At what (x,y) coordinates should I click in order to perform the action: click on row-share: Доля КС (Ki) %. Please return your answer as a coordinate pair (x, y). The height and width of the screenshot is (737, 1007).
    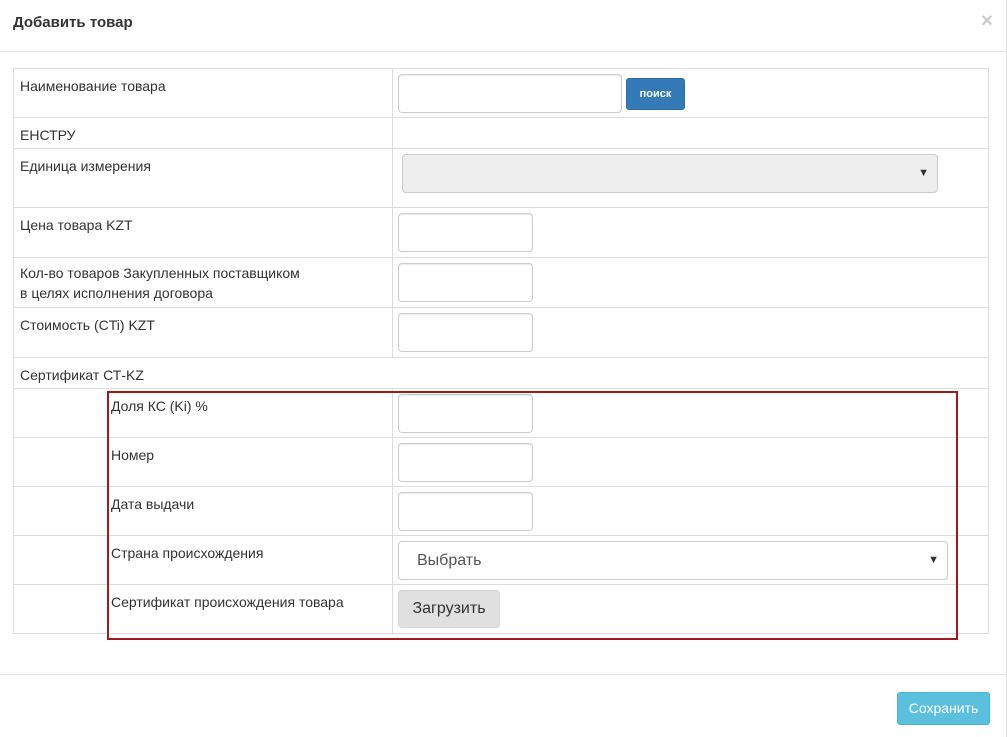
    Looking at the image, I should click on (501, 413).